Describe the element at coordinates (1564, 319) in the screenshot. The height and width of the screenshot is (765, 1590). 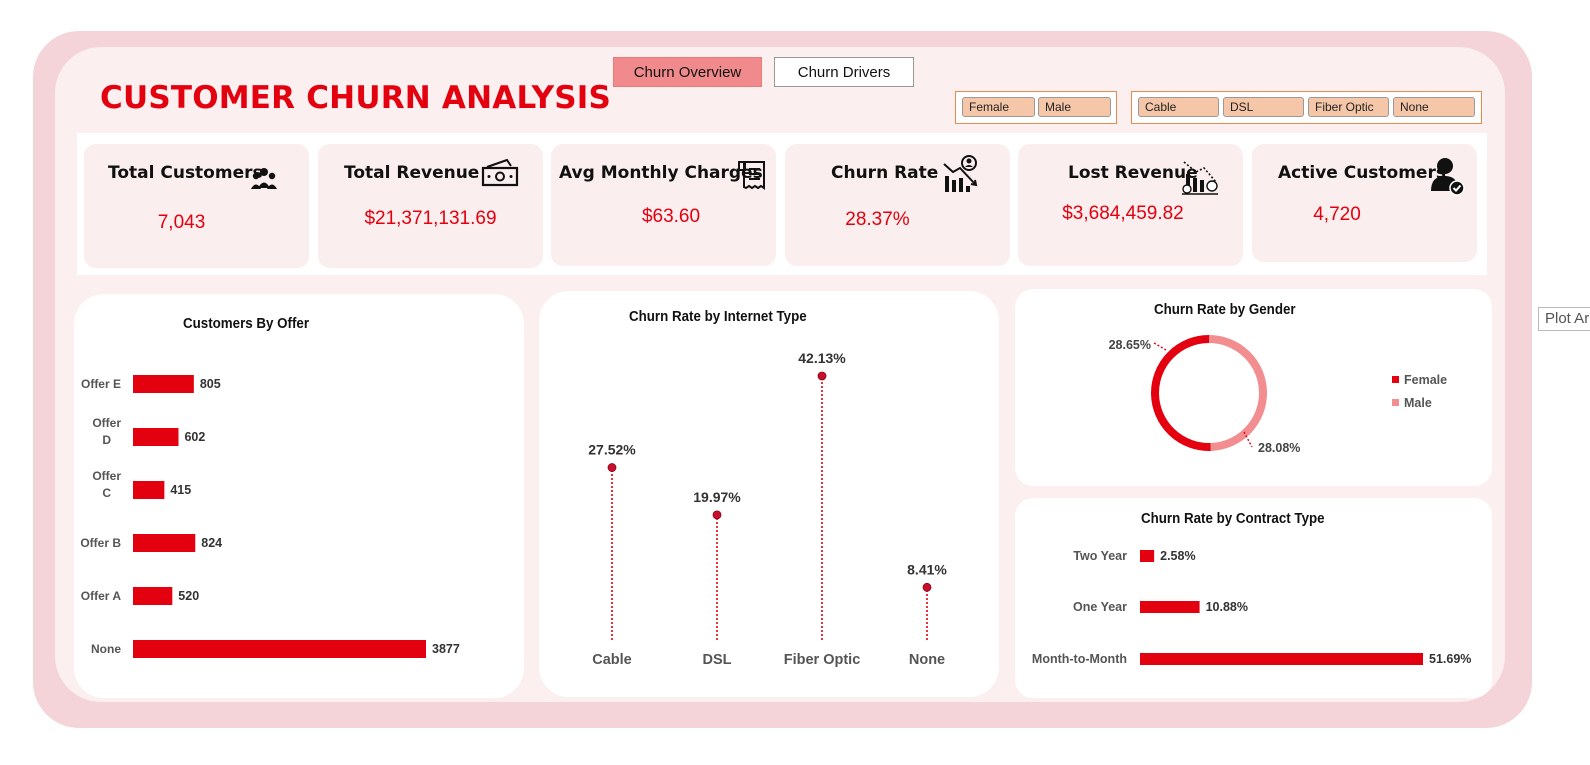
I see `plot-area-tooltip: Plot Ar` at that location.